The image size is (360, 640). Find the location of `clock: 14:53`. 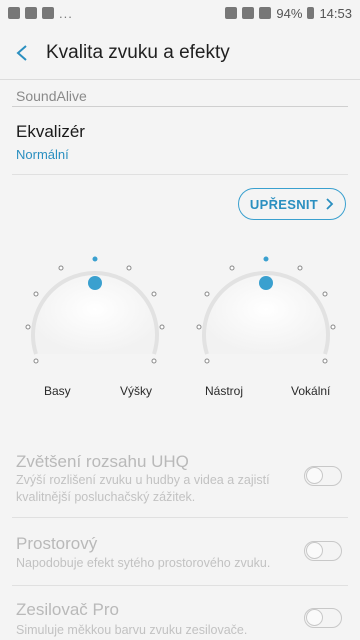

clock: 14:53 is located at coordinates (335, 13).